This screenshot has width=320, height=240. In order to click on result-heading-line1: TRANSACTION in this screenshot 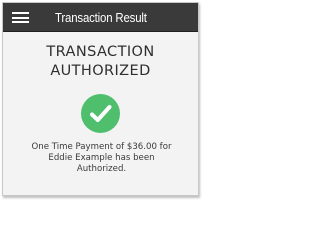, I will do `click(100, 52)`.